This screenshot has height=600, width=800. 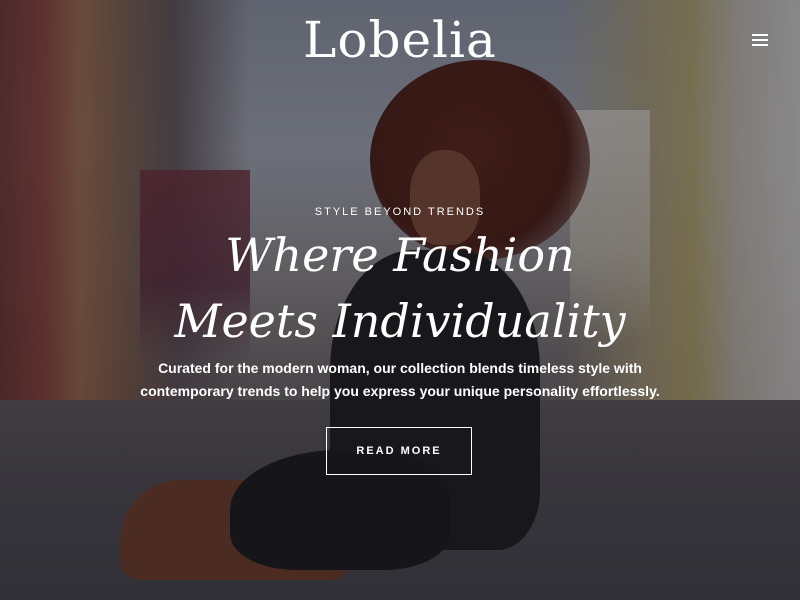 What do you see at coordinates (400, 40) in the screenshot?
I see `site-logo: Lobelia` at bounding box center [400, 40].